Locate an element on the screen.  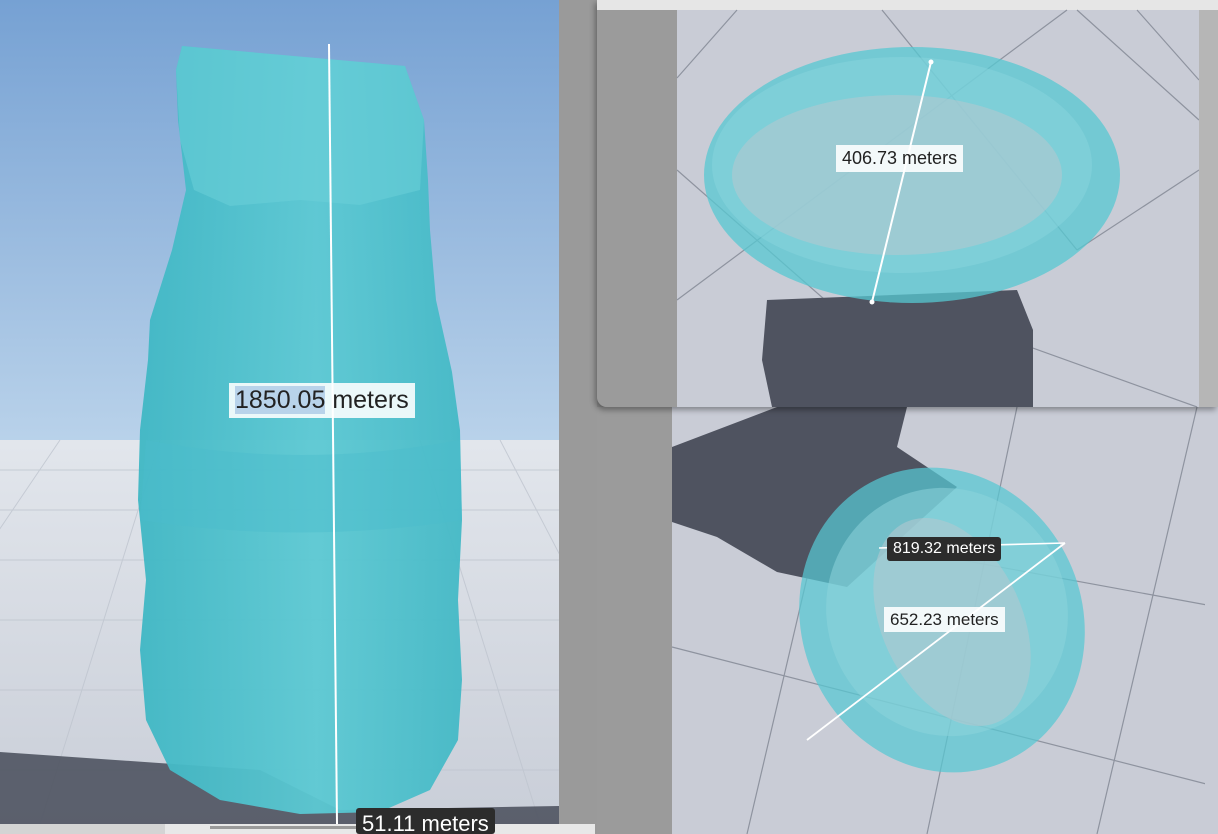
partial-measure-label: 51.11 meters is located at coordinates (425, 821).